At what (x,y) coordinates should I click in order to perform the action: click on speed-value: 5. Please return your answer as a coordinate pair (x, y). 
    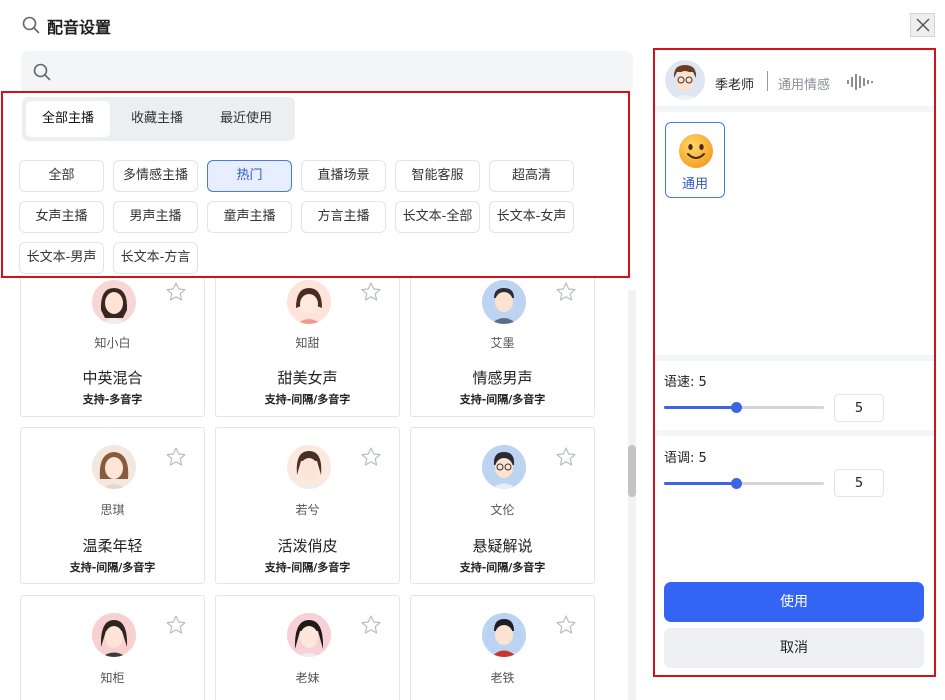
    Looking at the image, I should click on (702, 382).